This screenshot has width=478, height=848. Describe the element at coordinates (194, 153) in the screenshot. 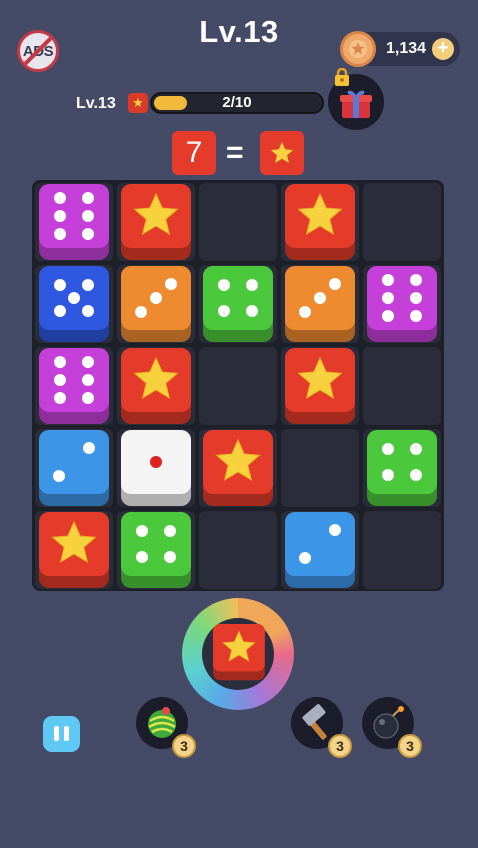

I see `target-sum-number: 7` at that location.